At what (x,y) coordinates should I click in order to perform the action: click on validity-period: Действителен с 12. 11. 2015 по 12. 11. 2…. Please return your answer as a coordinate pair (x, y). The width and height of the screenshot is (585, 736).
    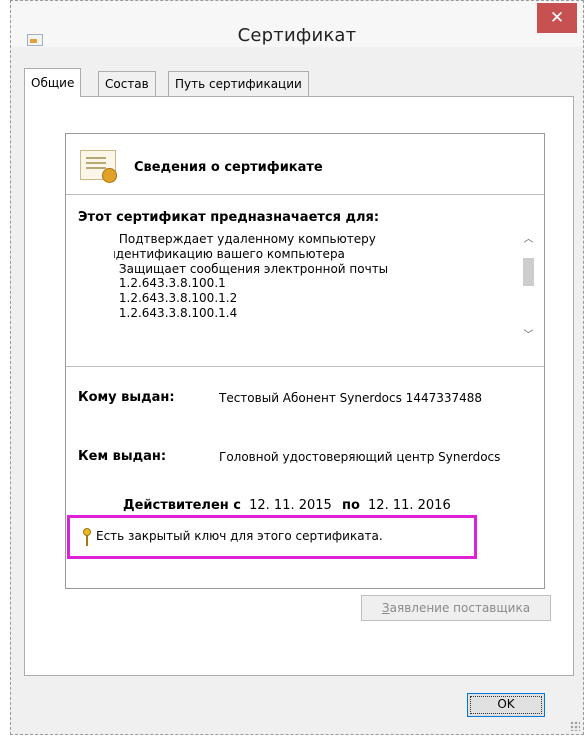
    Looking at the image, I should click on (290, 505).